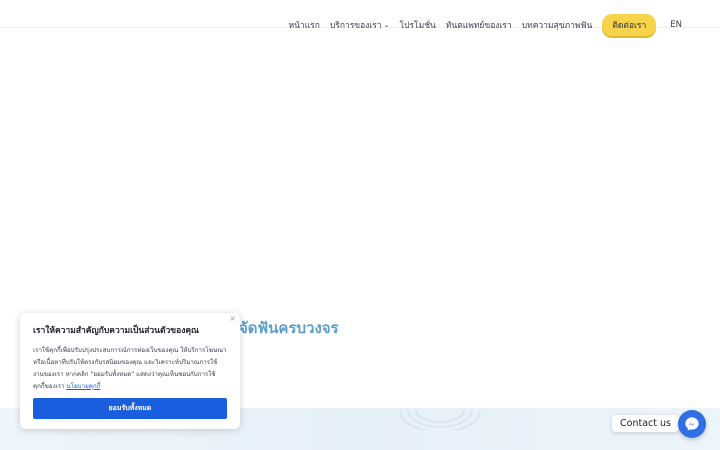 This screenshot has height=450, width=720. Describe the element at coordinates (440, 419) in the screenshot. I see `decorative-rings` at that location.